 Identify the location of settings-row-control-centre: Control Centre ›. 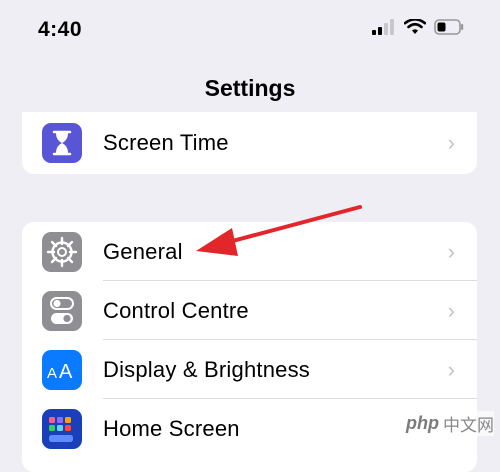
(249, 310).